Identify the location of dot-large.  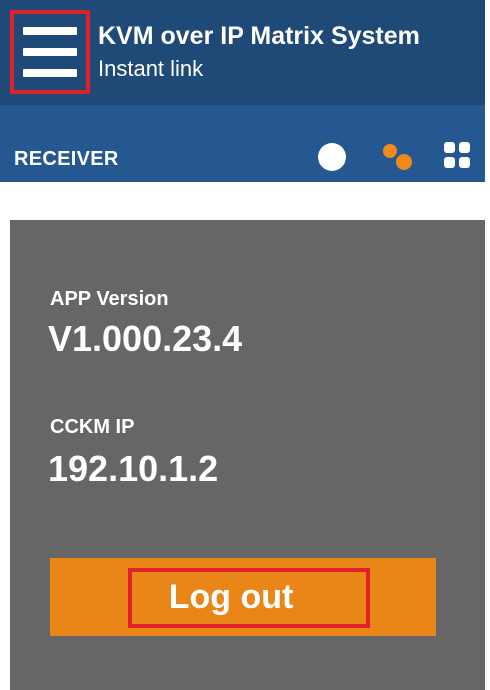
(404, 162).